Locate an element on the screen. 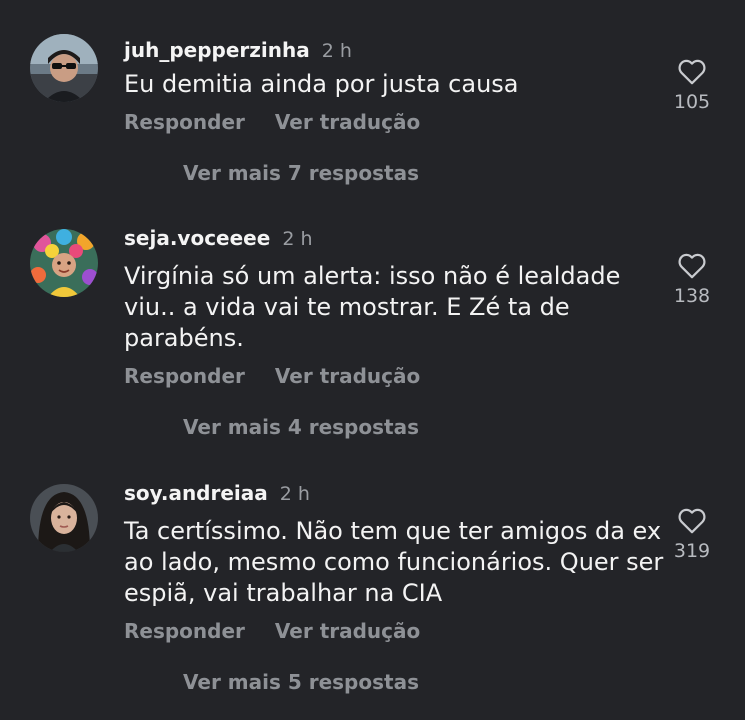 The height and width of the screenshot is (720, 745). view-more-replies-button: Ver mais 4 respostas is located at coordinates (301, 427).